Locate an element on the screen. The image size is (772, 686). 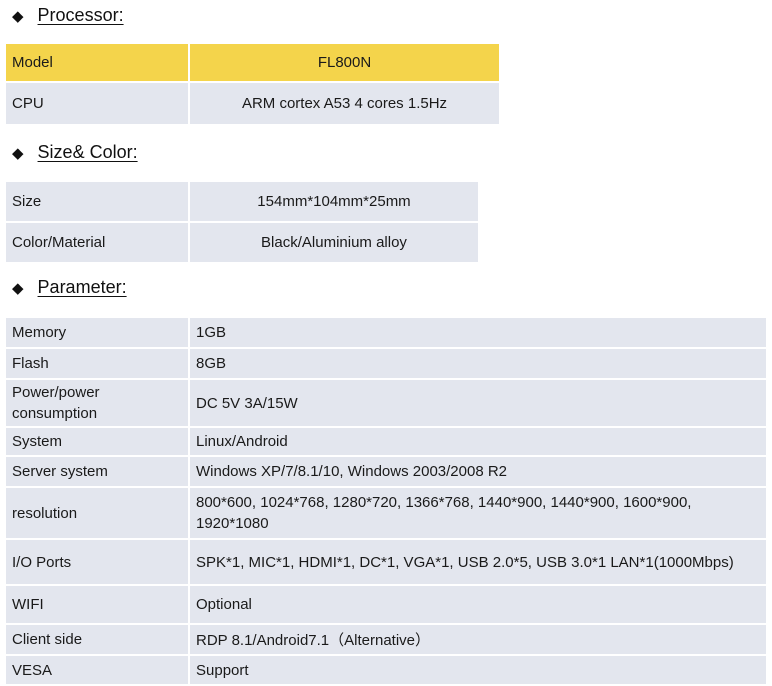
section-heading-parameter: ◆ Parameter: is located at coordinates (69, 287).